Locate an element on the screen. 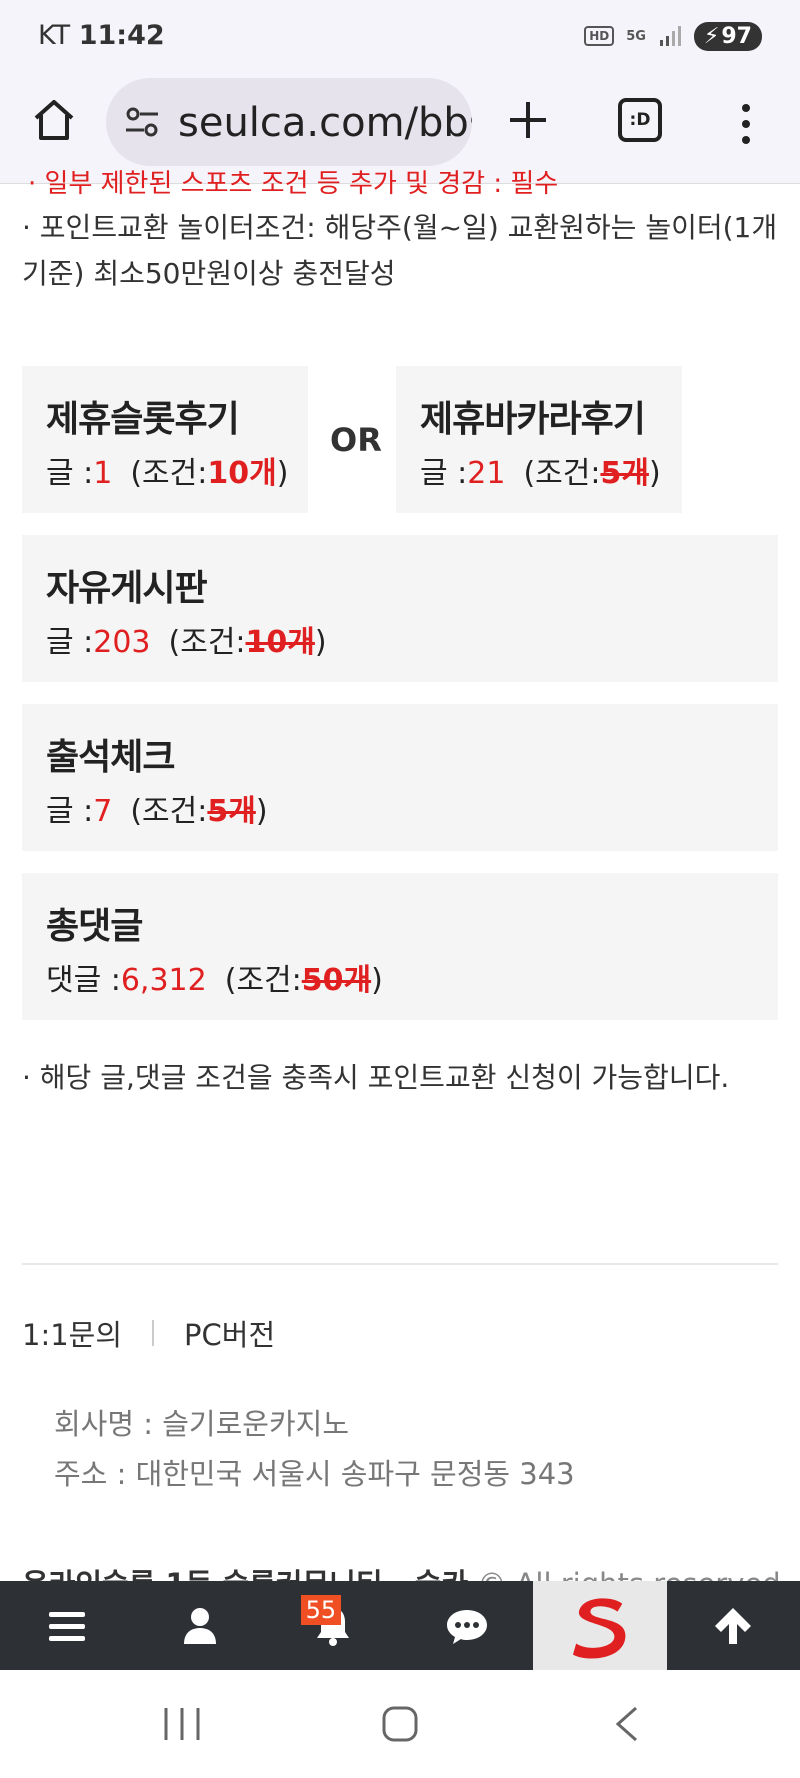  bottom-nav: 55 is located at coordinates (400, 1625).